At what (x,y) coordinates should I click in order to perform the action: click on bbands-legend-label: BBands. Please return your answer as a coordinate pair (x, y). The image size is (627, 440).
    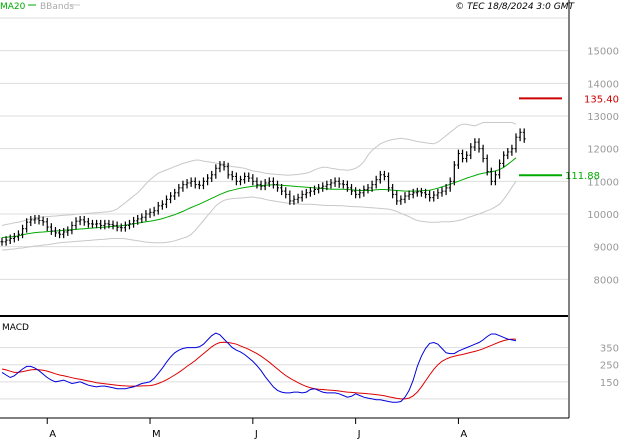
    Looking at the image, I should click on (57, 7).